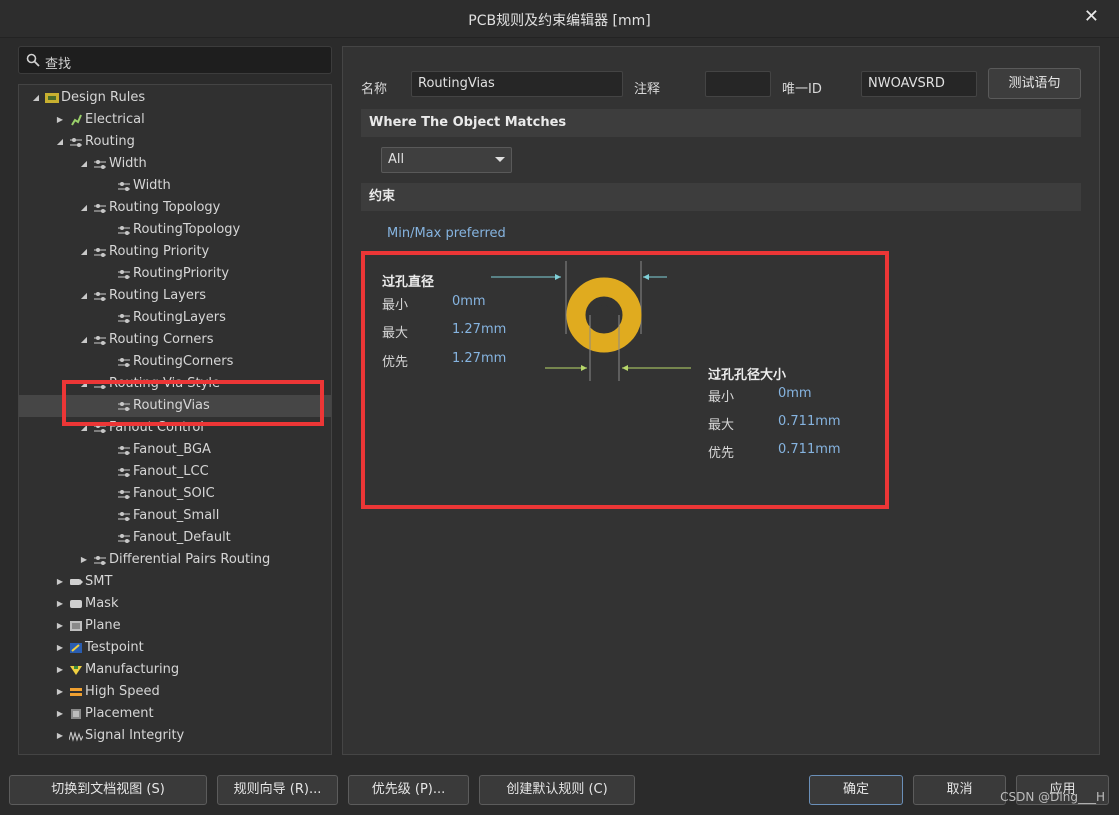 The width and height of the screenshot is (1119, 815). I want to click on where-dropdown: All, so click(446, 160).